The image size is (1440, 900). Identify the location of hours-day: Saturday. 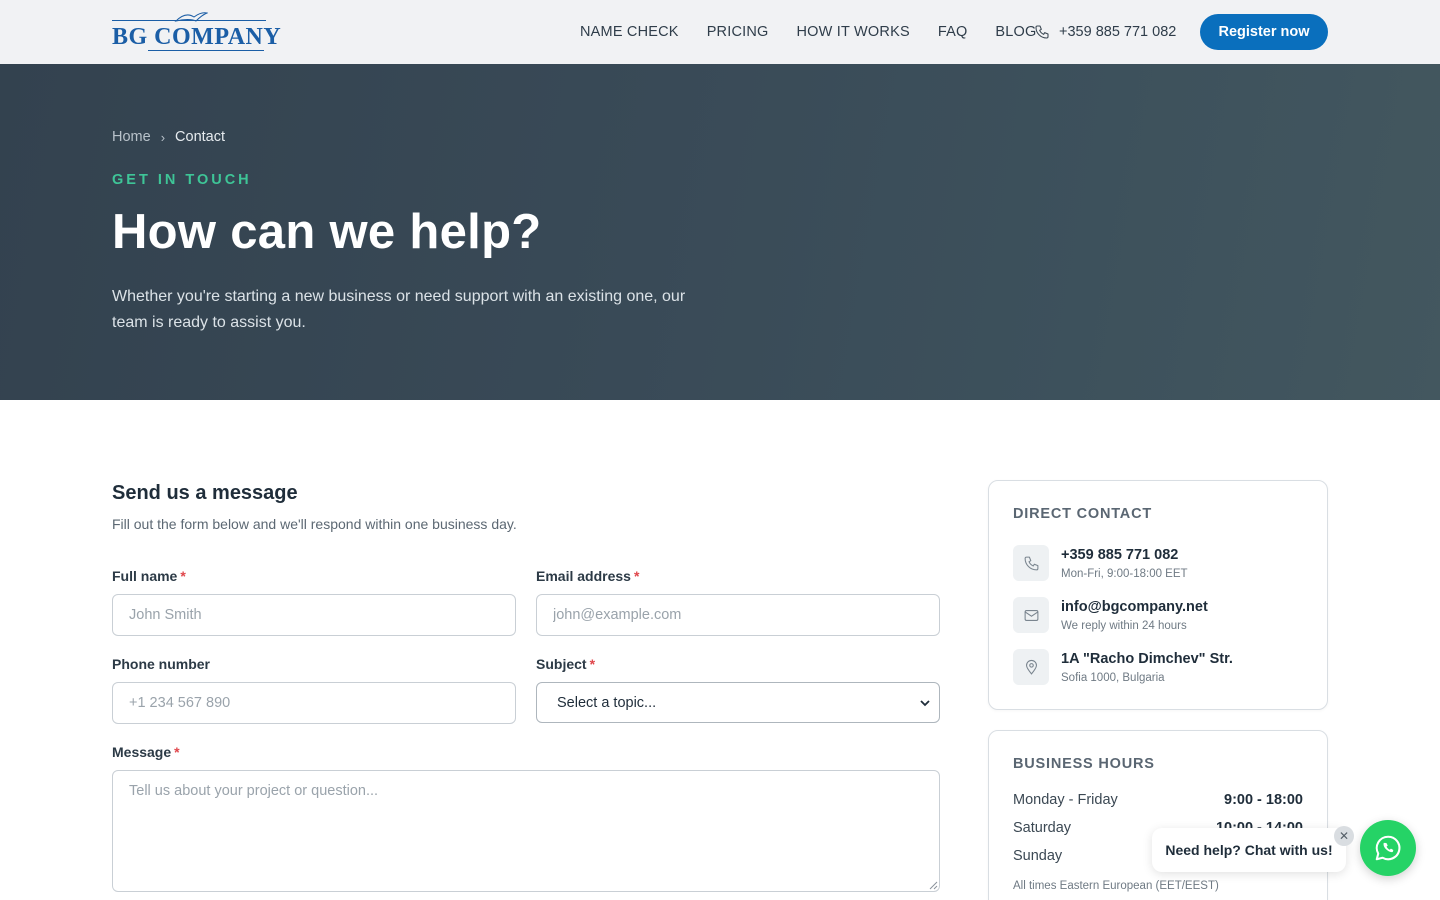
(1042, 828).